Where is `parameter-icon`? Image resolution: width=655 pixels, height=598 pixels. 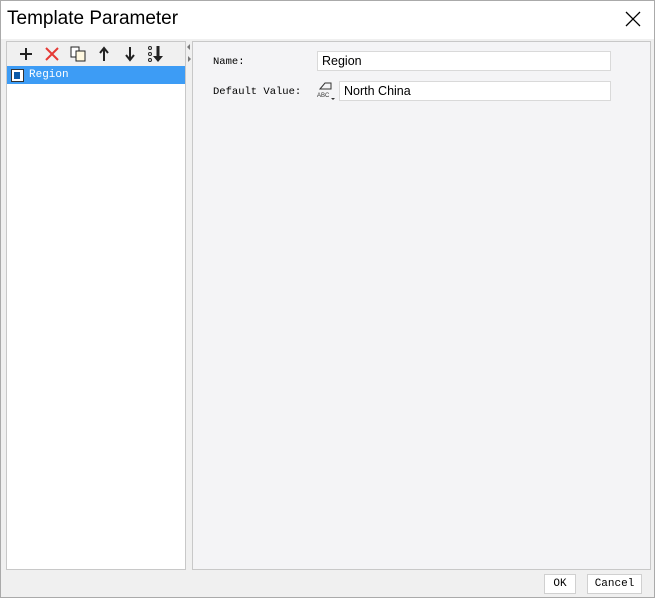 parameter-icon is located at coordinates (17, 75).